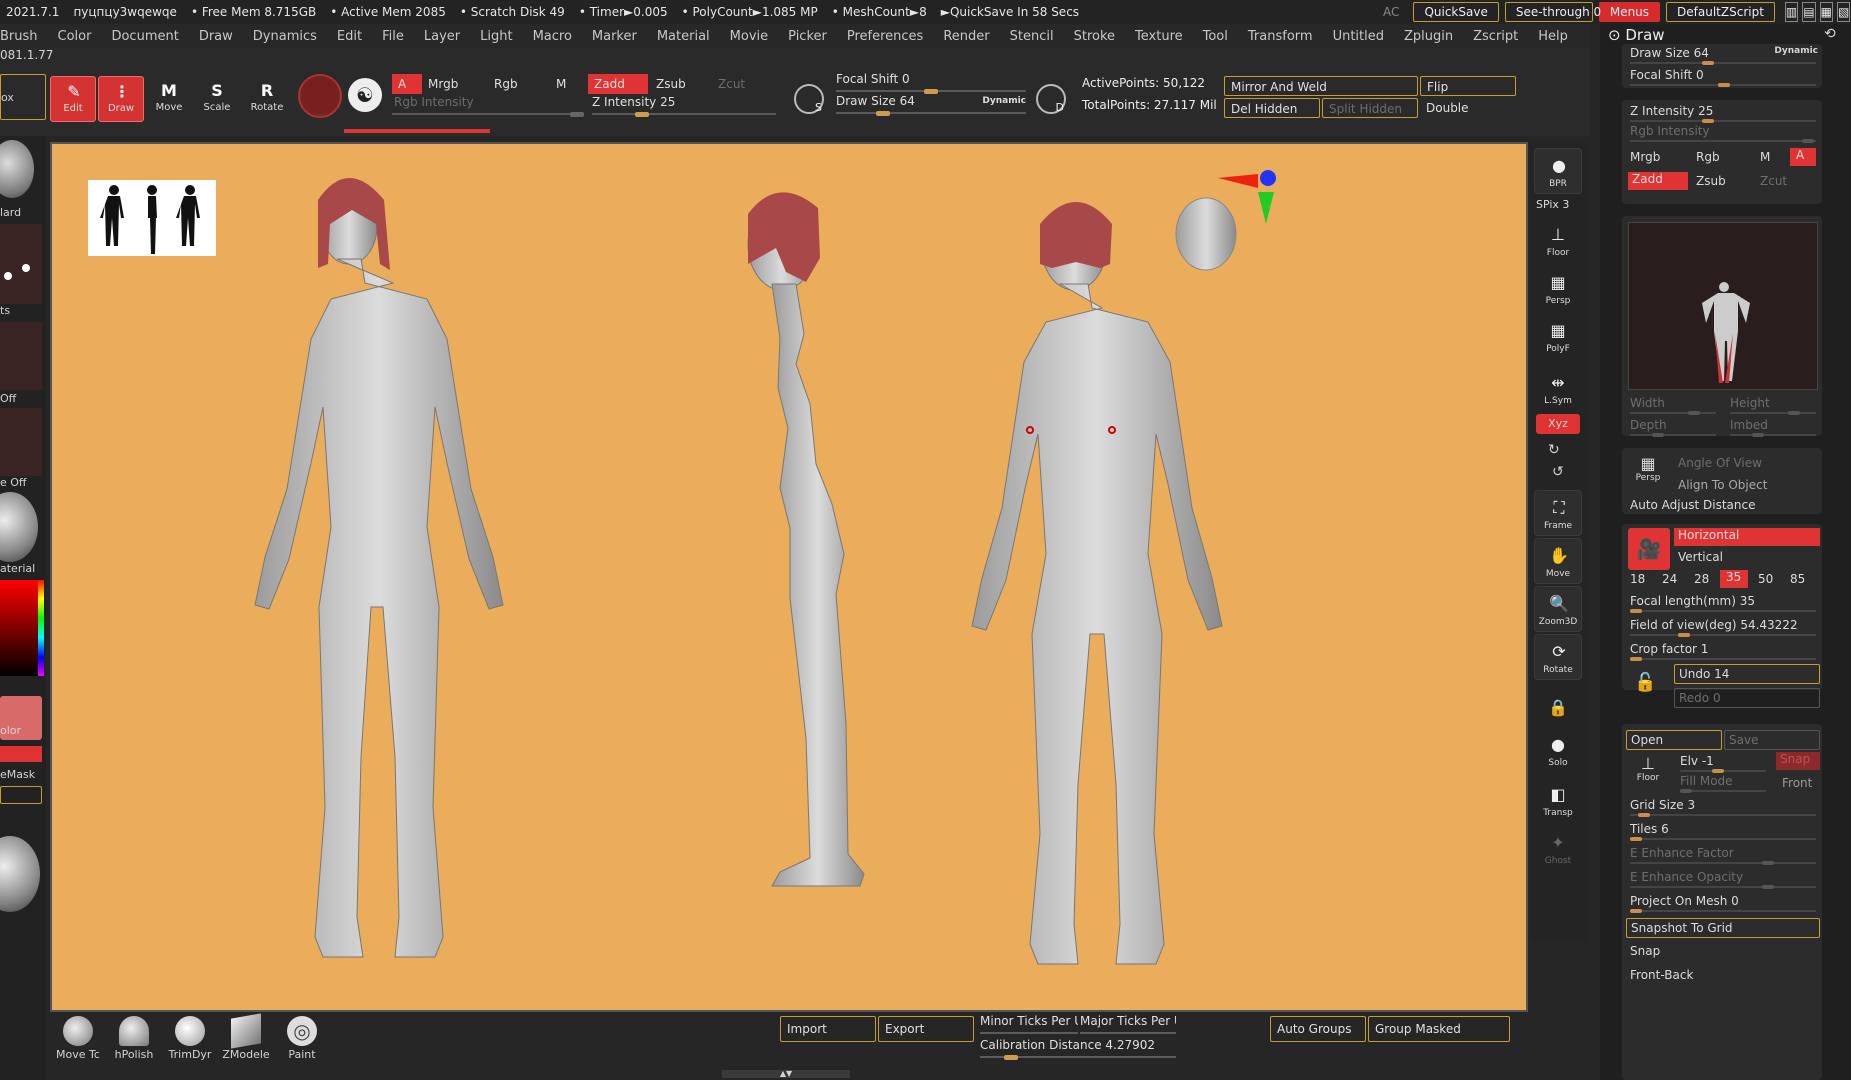 This screenshot has width=1851, height=1080. What do you see at coordinates (21, 795) in the screenshot?
I see `left-outlined-button` at bounding box center [21, 795].